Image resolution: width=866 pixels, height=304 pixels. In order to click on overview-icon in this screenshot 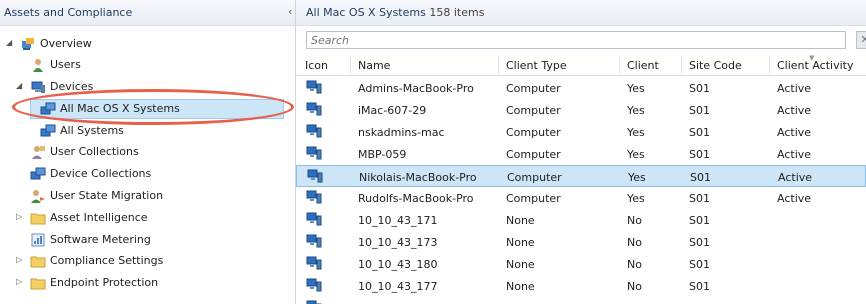, I will do `click(28, 44)`.